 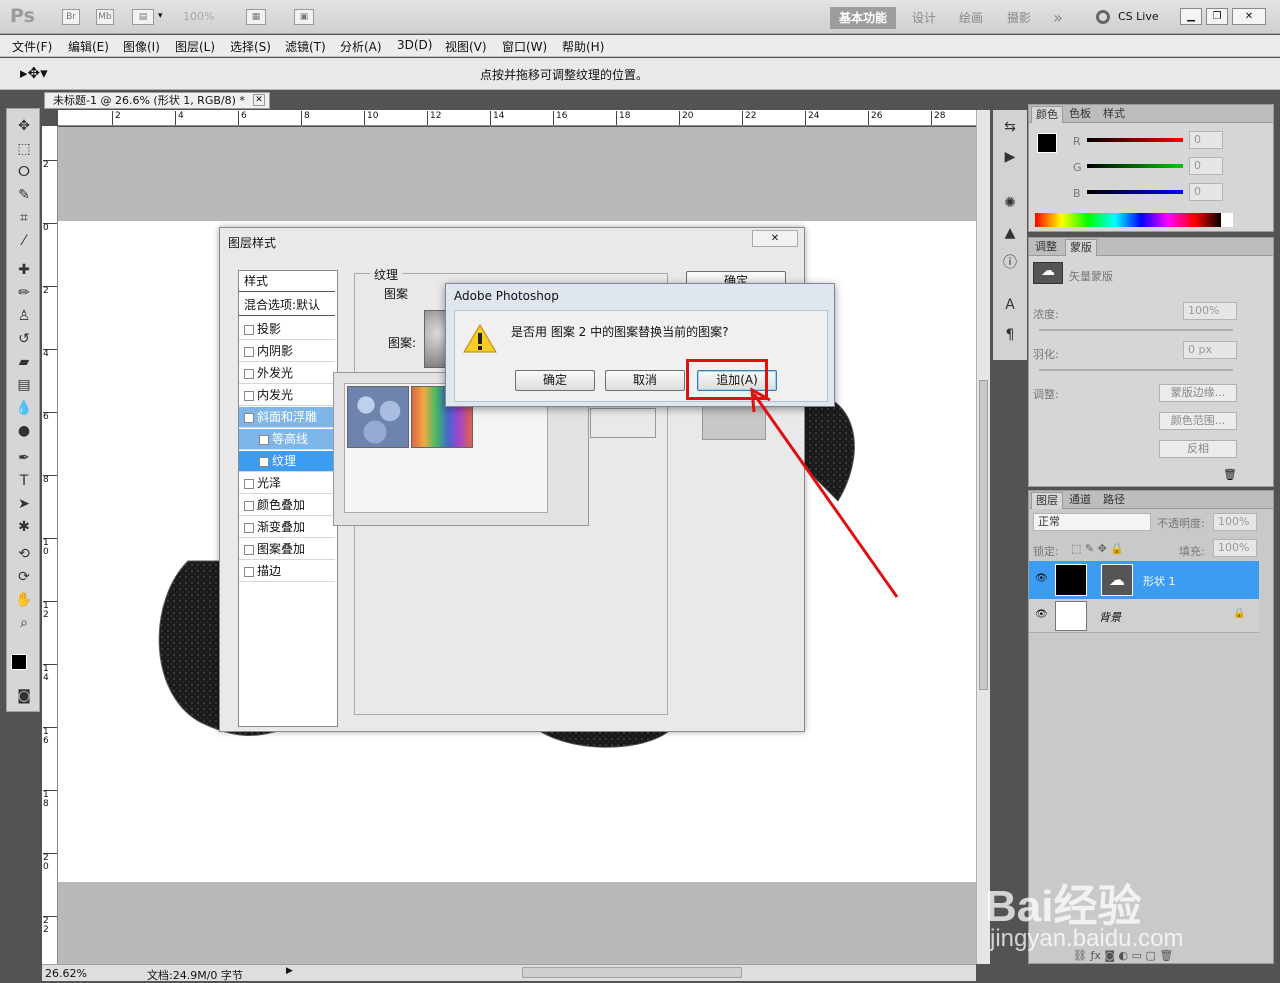 What do you see at coordinates (287, 527) in the screenshot?
I see `style-gradient-overlay: 渐变叠加` at bounding box center [287, 527].